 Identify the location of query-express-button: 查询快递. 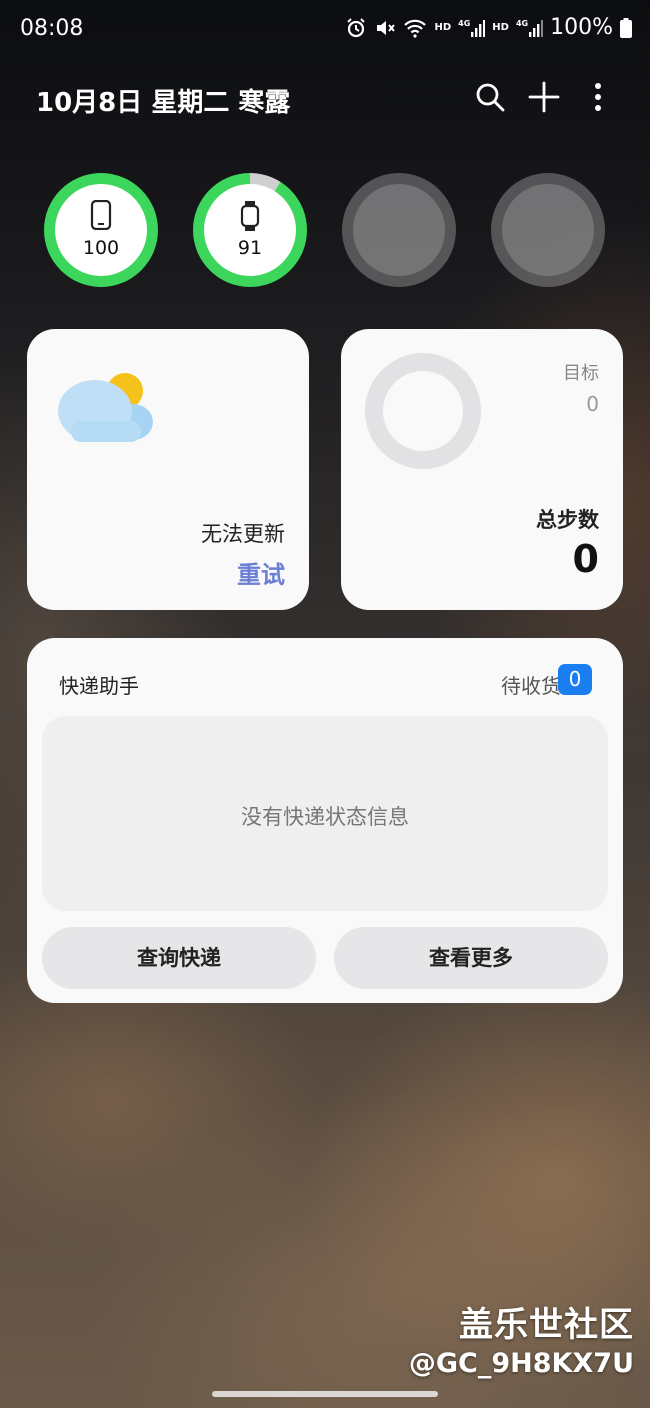
(179, 958).